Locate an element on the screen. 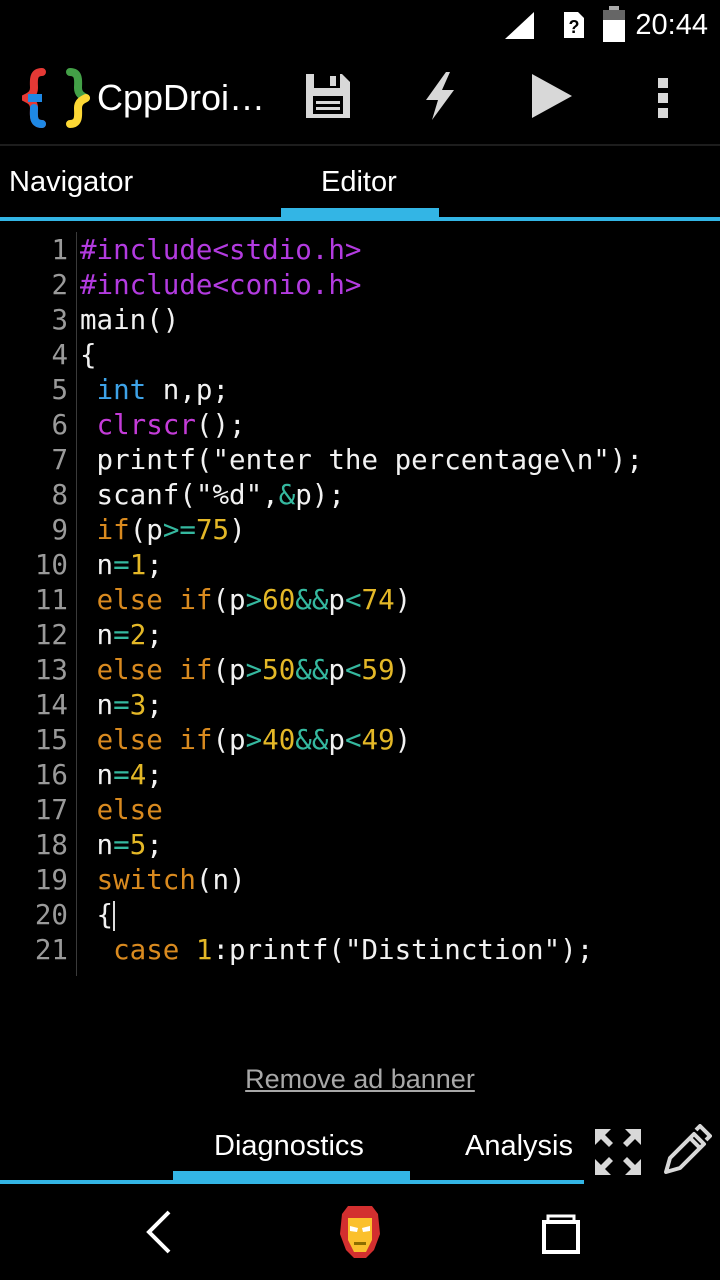 This screenshot has width=720, height=1280. code-line: 21 case 1:printf("Distinction"); is located at coordinates (360, 951).